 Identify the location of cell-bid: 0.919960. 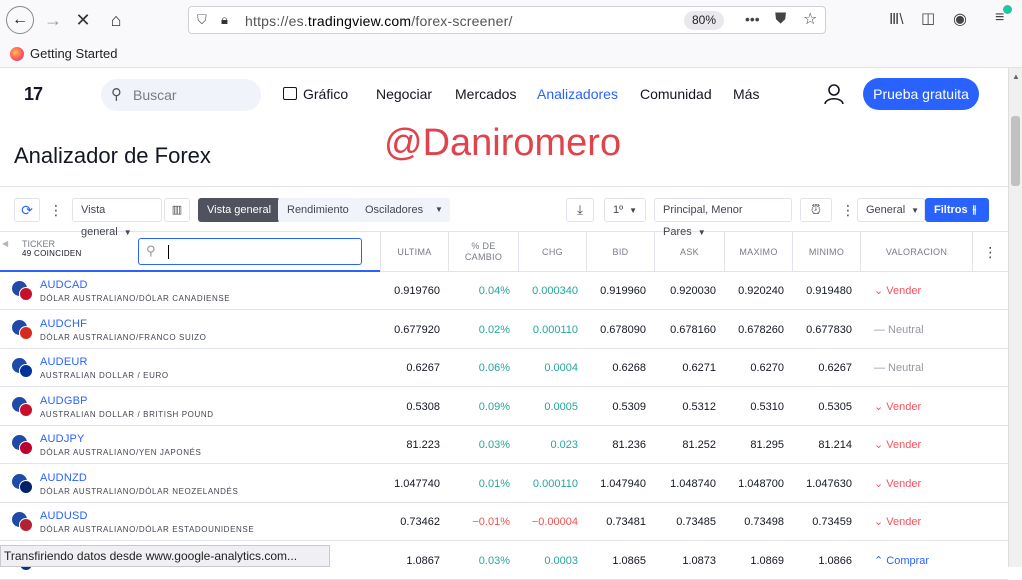
(623, 291).